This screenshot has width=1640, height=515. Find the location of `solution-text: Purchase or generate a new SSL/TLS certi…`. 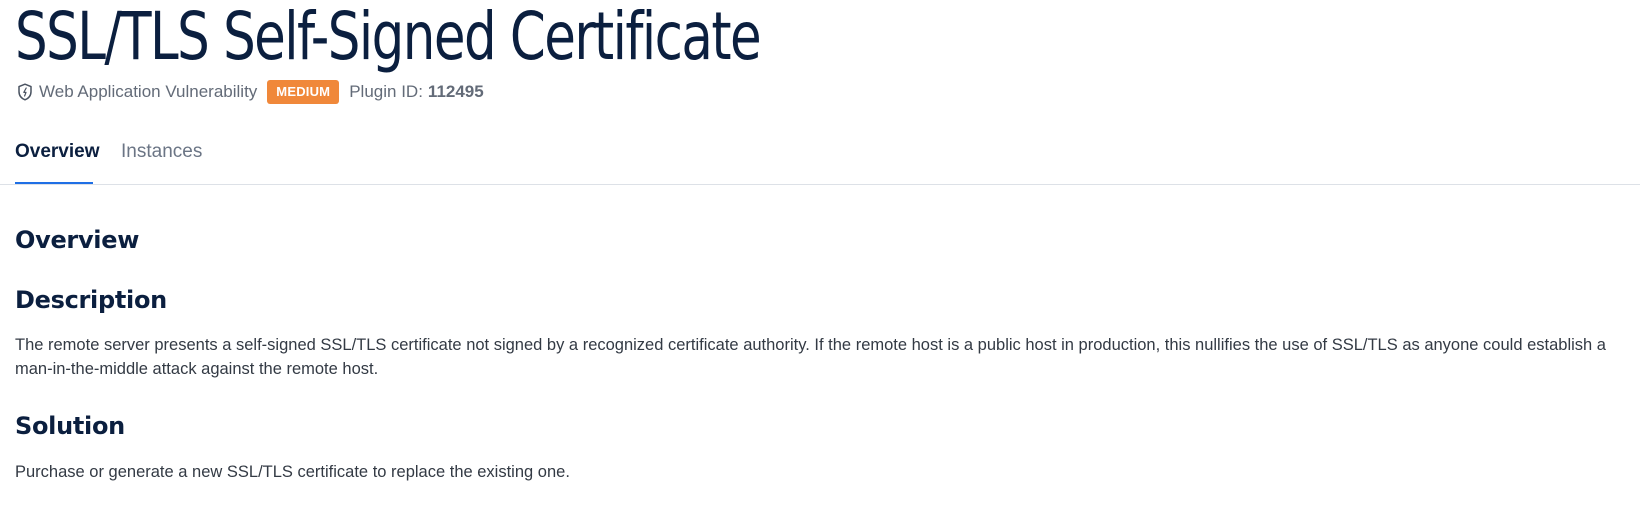

solution-text: Purchase or generate a new SSL/TLS certi… is located at coordinates (292, 472).